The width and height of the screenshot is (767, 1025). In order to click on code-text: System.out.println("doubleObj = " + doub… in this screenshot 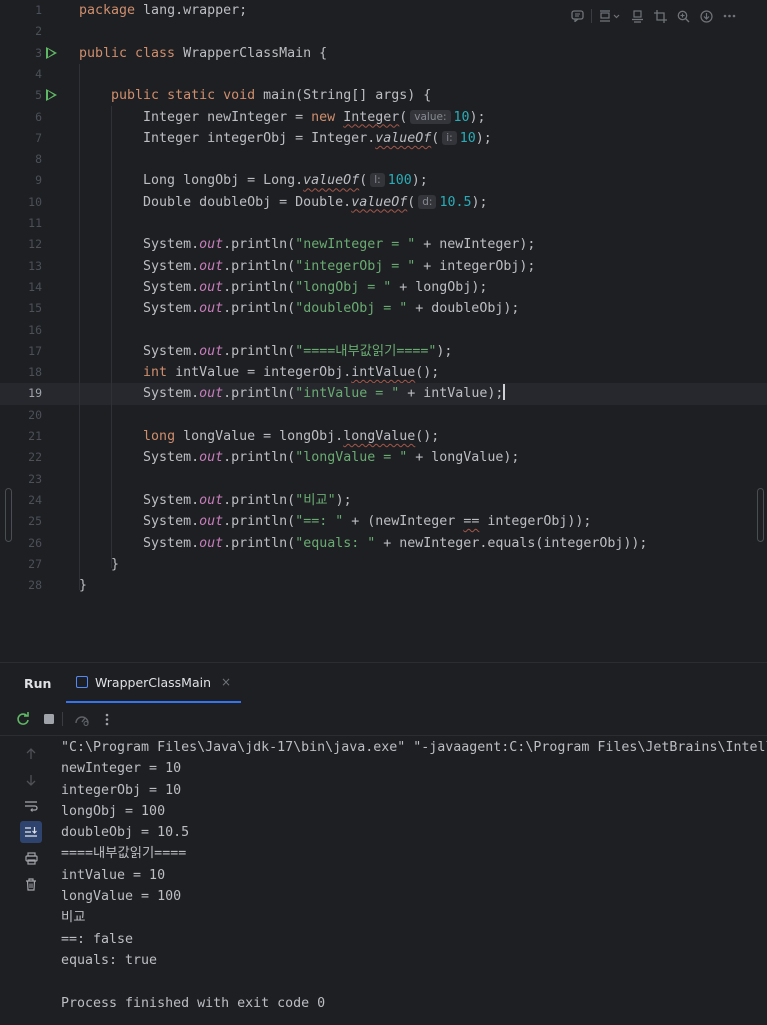, I will do `click(299, 309)`.